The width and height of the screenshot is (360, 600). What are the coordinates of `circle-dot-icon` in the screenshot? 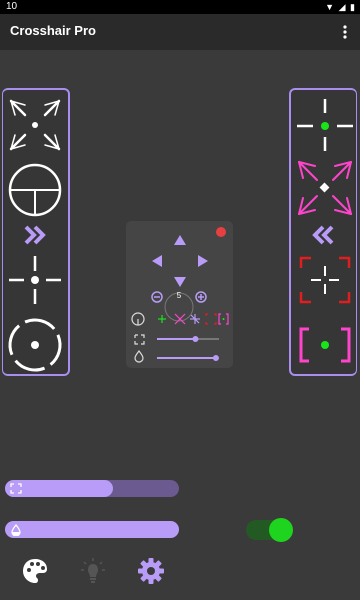 It's located at (35, 345).